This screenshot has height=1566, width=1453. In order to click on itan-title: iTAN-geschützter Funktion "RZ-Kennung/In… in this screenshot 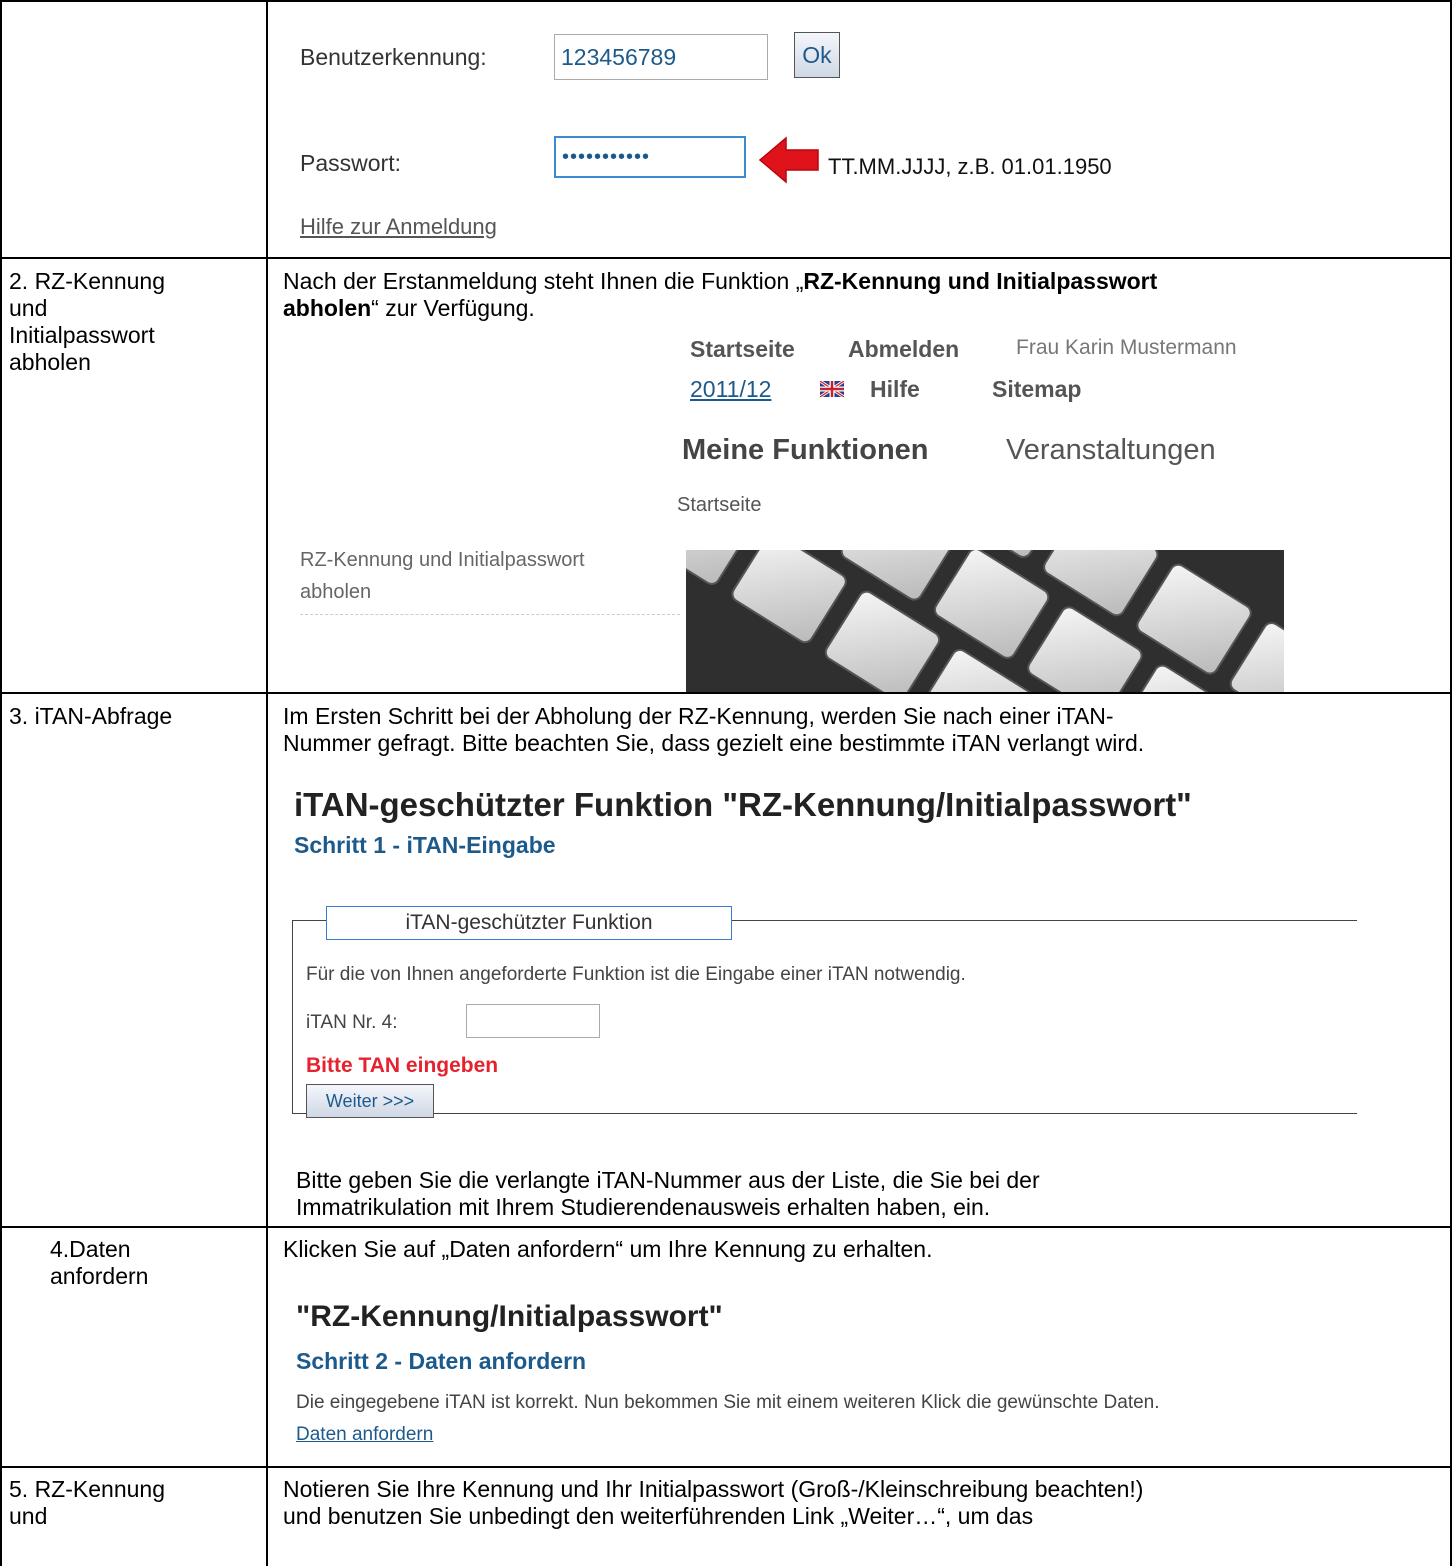, I will do `click(743, 804)`.